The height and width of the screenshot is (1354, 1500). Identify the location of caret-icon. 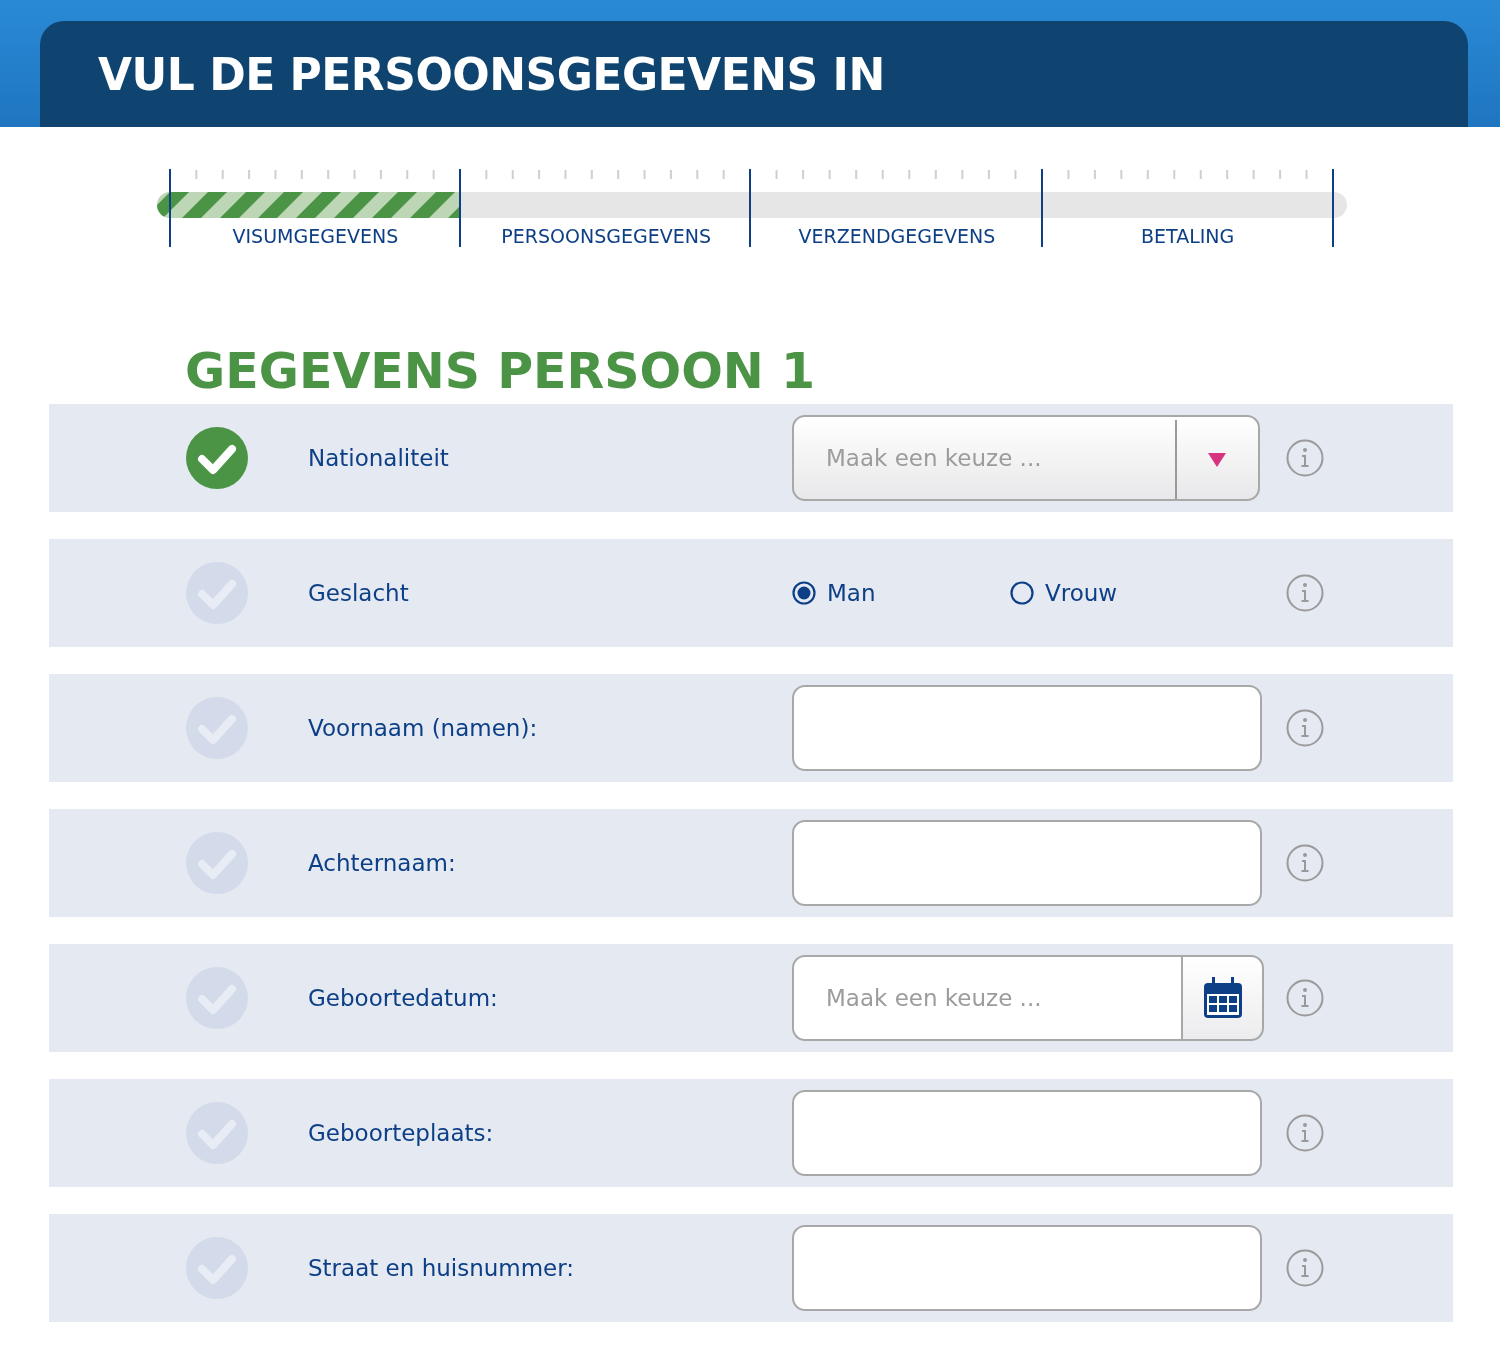
(1217, 460).